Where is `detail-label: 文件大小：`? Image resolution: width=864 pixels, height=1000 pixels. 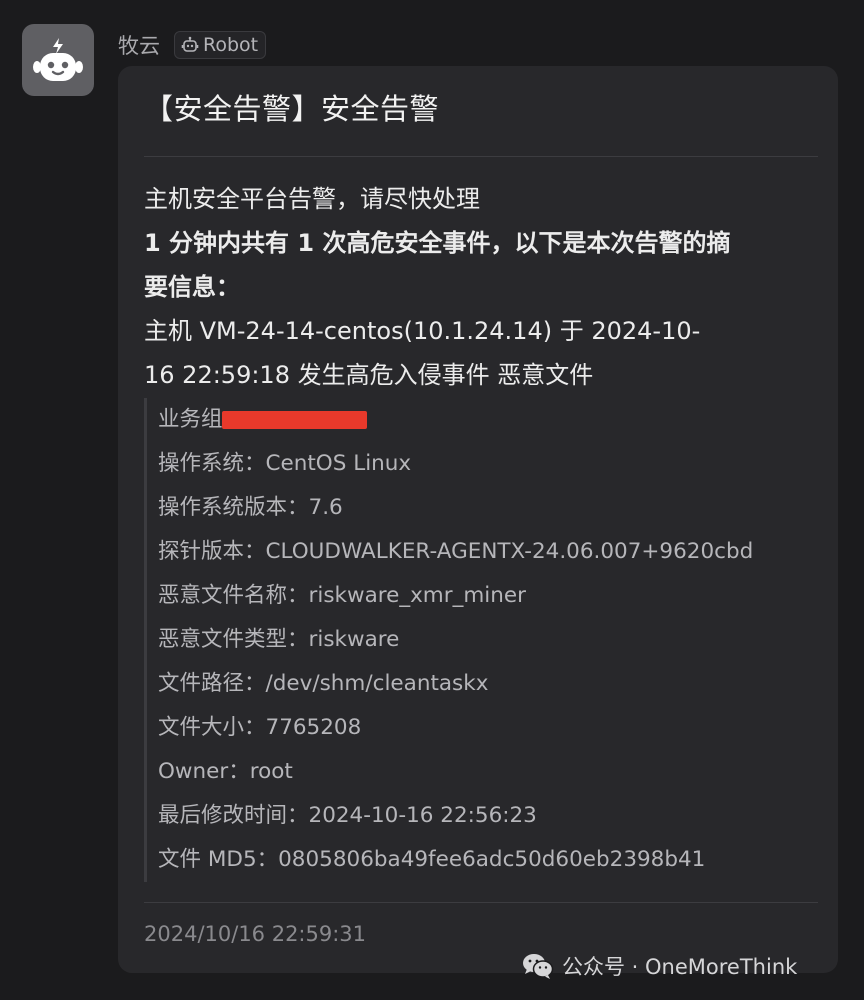
detail-label: 文件大小： is located at coordinates (212, 727).